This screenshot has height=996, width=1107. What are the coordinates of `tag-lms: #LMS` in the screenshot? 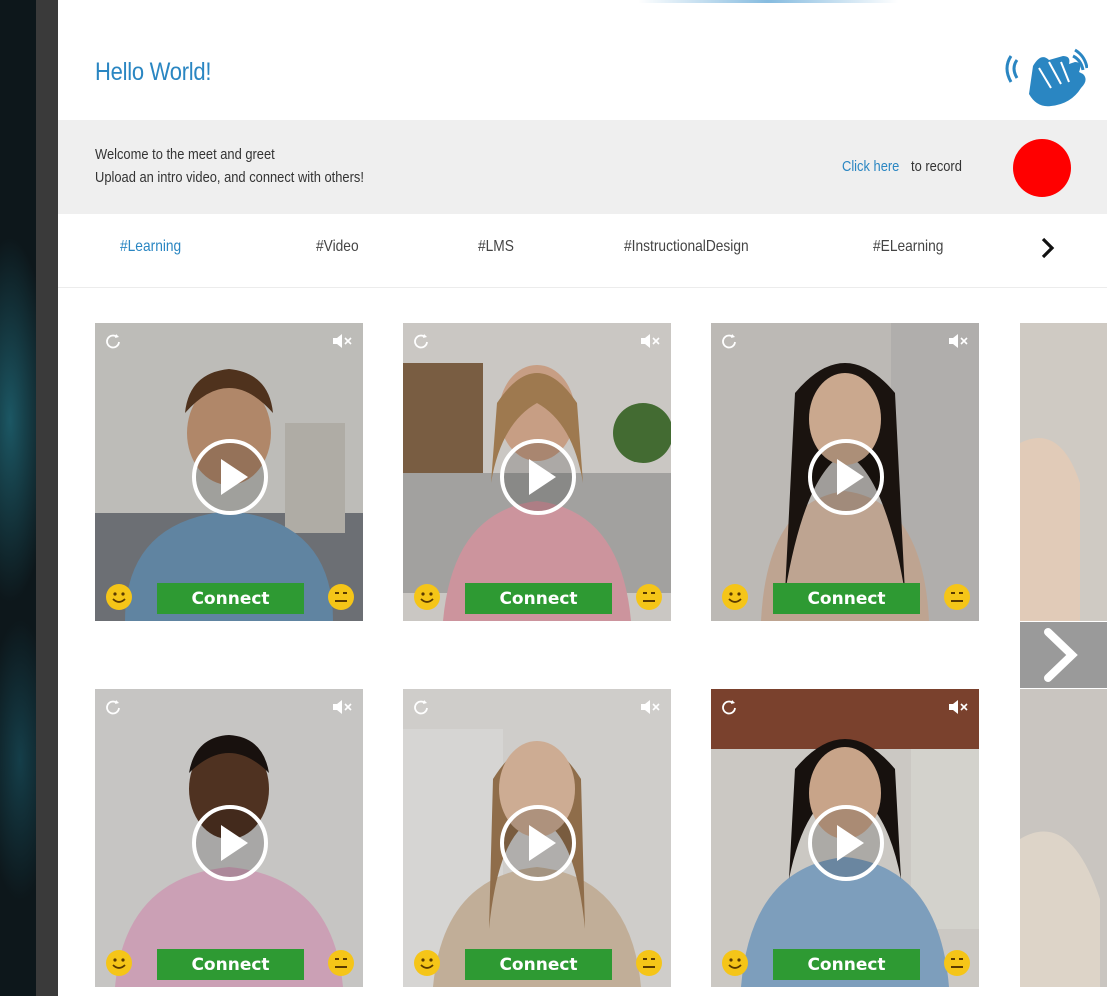 It's located at (496, 247).